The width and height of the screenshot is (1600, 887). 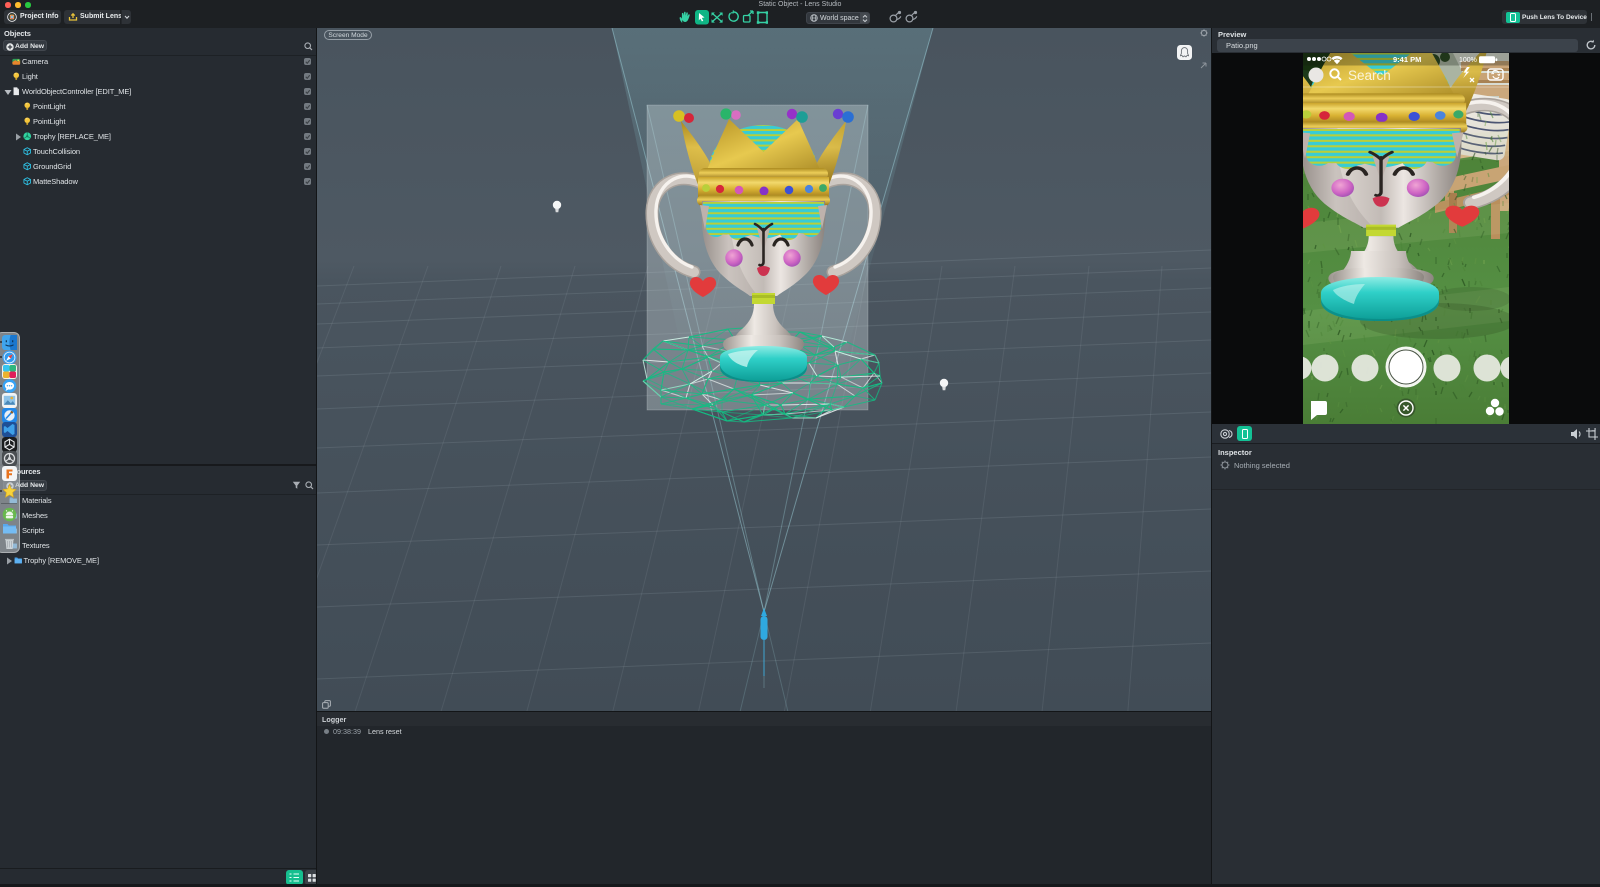 What do you see at coordinates (1369, 75) in the screenshot?
I see `svg-text: Search` at bounding box center [1369, 75].